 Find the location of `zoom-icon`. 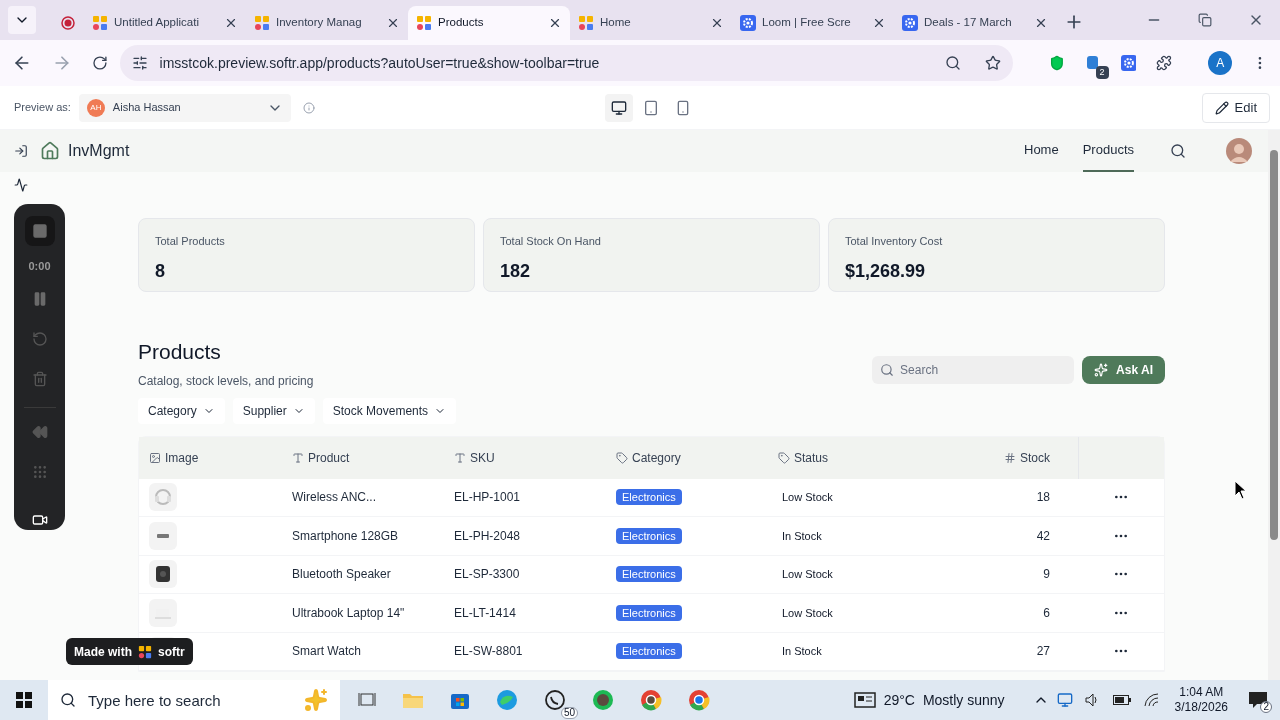

zoom-icon is located at coordinates (952, 63).